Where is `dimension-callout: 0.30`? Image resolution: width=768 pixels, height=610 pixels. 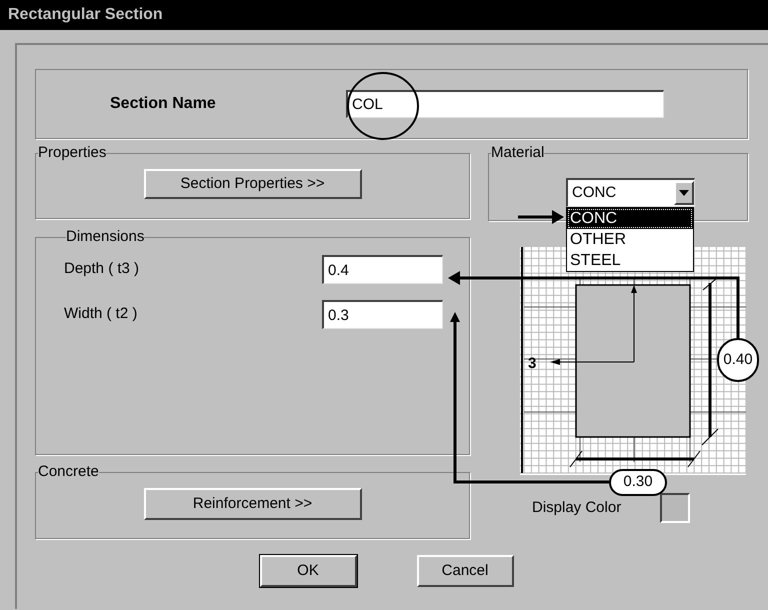
dimension-callout: 0.30 is located at coordinates (638, 482).